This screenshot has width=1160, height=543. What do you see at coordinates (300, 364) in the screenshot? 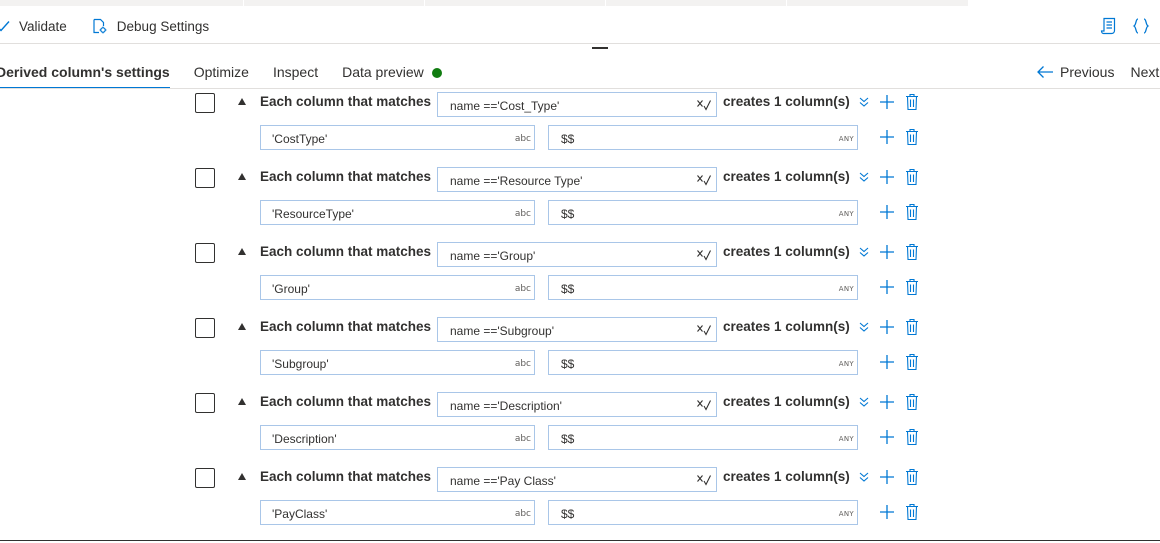
I see `column-name-text: 'Subgroup'` at bounding box center [300, 364].